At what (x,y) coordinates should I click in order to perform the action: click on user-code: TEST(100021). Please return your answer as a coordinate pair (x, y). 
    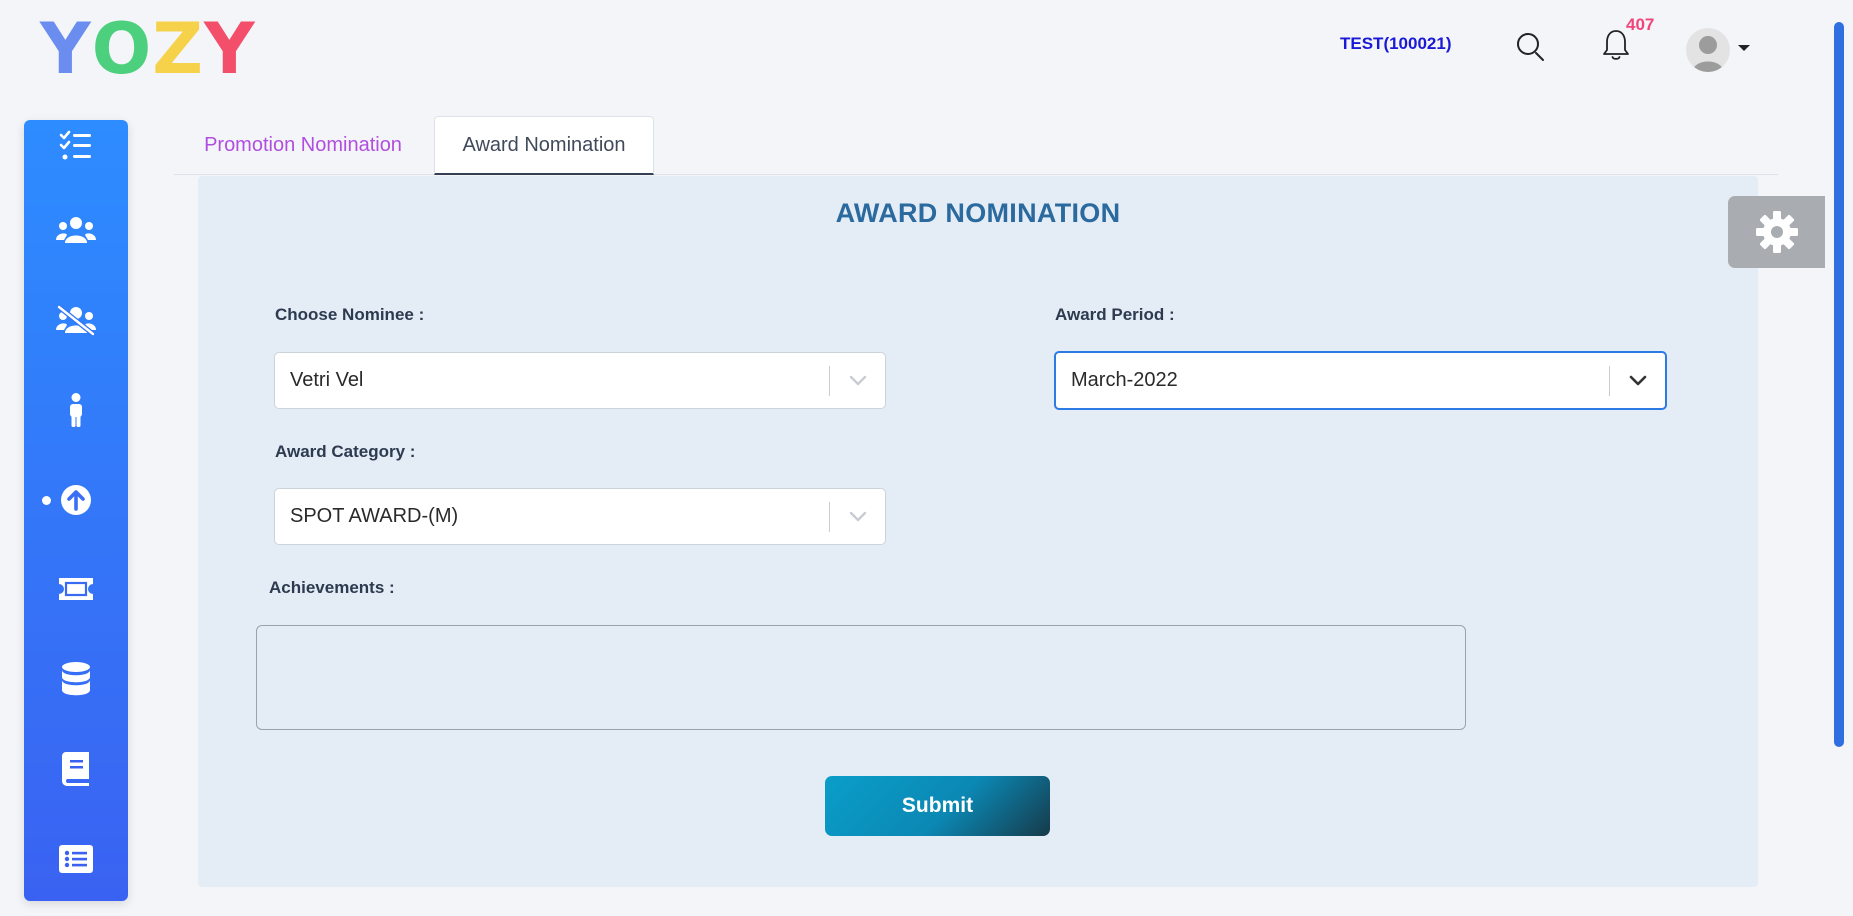
    Looking at the image, I should click on (1396, 44).